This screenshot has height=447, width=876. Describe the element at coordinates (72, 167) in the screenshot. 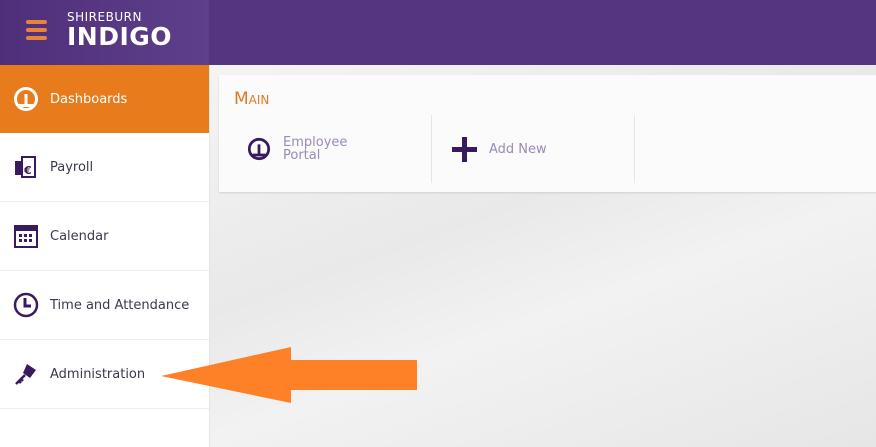

I see `sidebar-item-label: Payroll` at that location.